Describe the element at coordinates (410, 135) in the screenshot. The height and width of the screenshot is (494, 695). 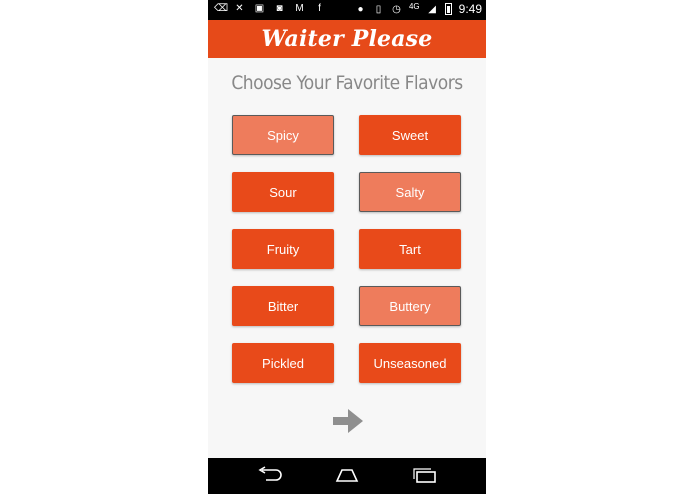
I see `flavor-button-sweet: Sweet` at that location.